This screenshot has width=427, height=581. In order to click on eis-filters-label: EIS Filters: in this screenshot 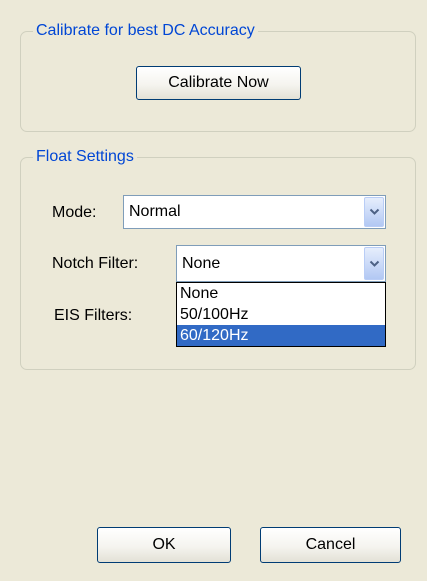, I will do `click(93, 315)`.